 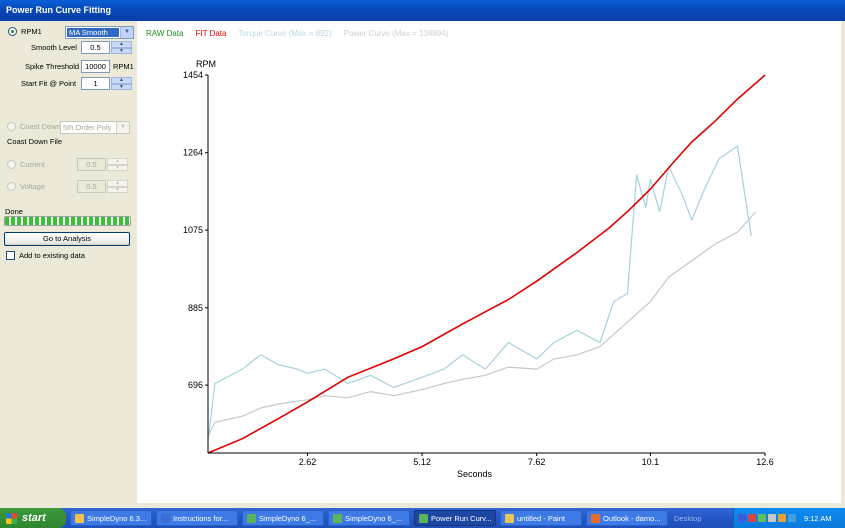 What do you see at coordinates (193, 153) in the screenshot?
I see `y-tick-label: 1264` at bounding box center [193, 153].